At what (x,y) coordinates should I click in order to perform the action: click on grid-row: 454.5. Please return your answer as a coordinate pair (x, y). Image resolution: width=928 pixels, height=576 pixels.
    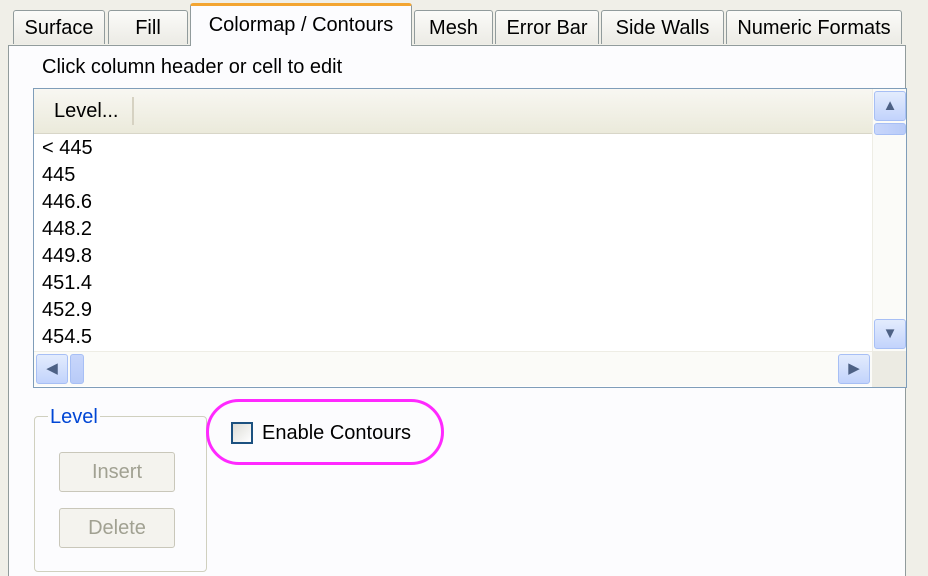
    Looking at the image, I should click on (67, 337).